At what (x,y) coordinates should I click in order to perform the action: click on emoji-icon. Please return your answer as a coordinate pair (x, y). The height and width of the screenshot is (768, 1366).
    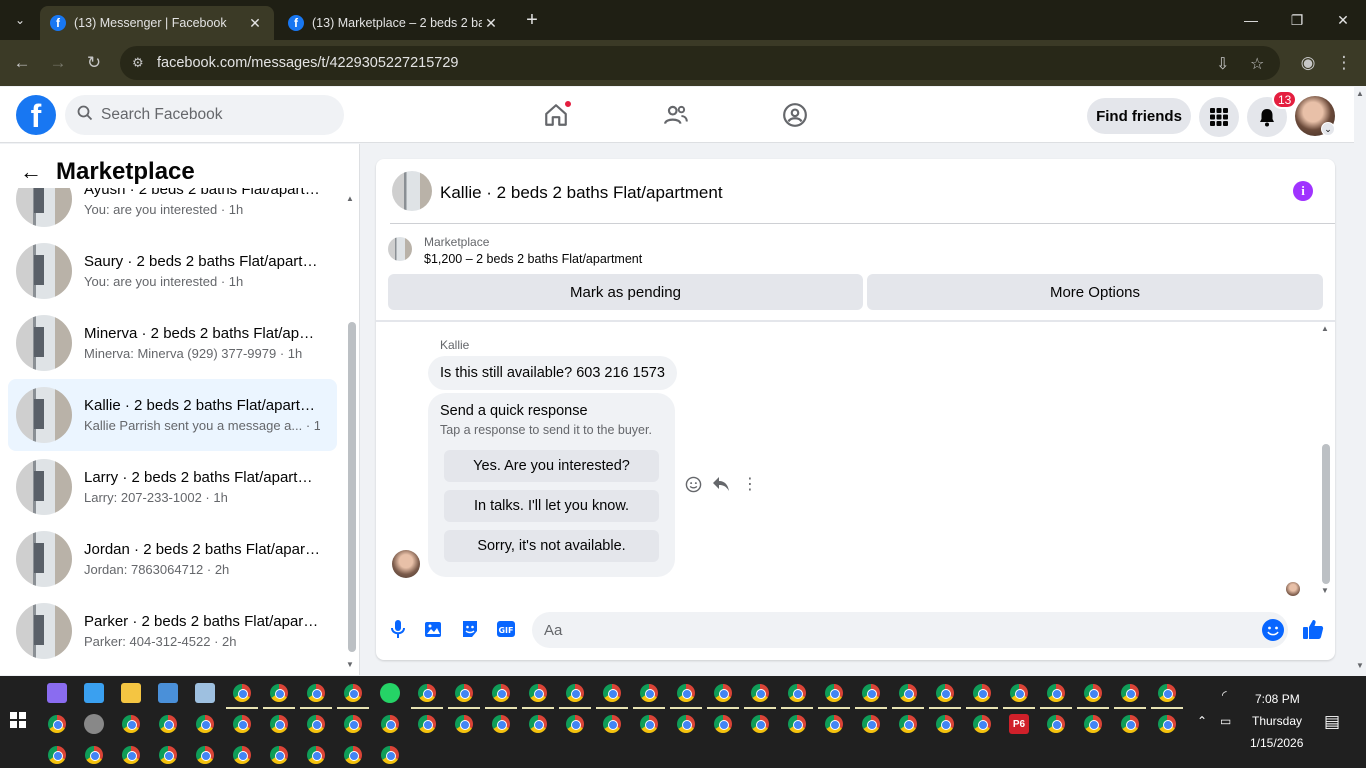
    Looking at the image, I should click on (1273, 630).